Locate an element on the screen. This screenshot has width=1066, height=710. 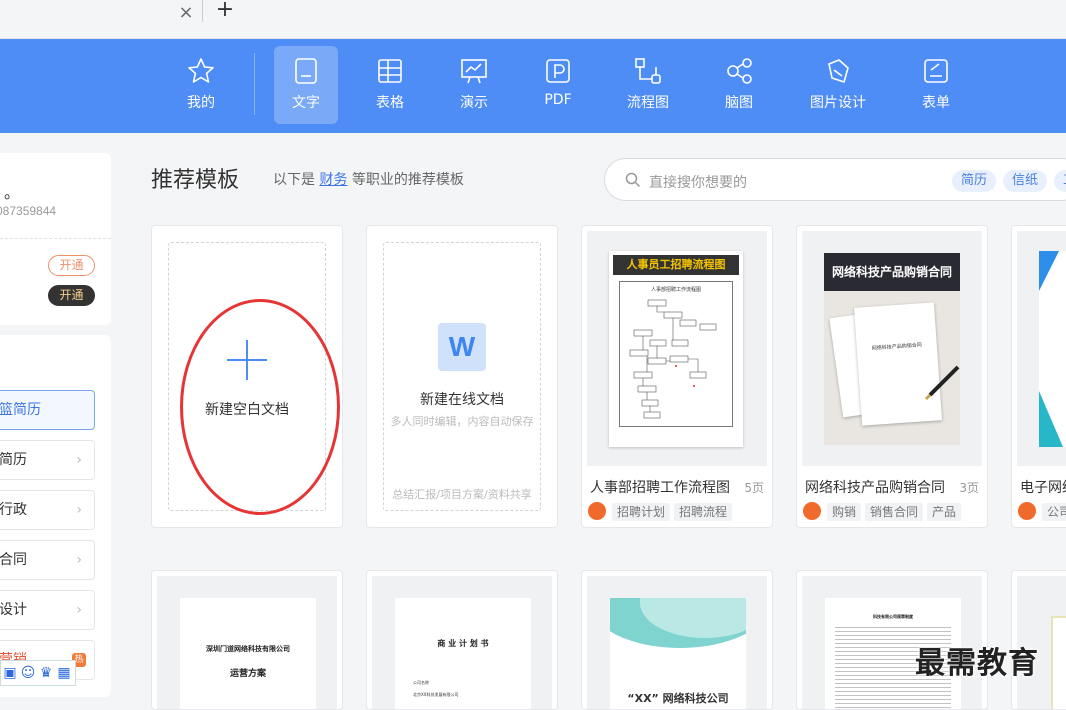
divider is located at coordinates (55, 238).